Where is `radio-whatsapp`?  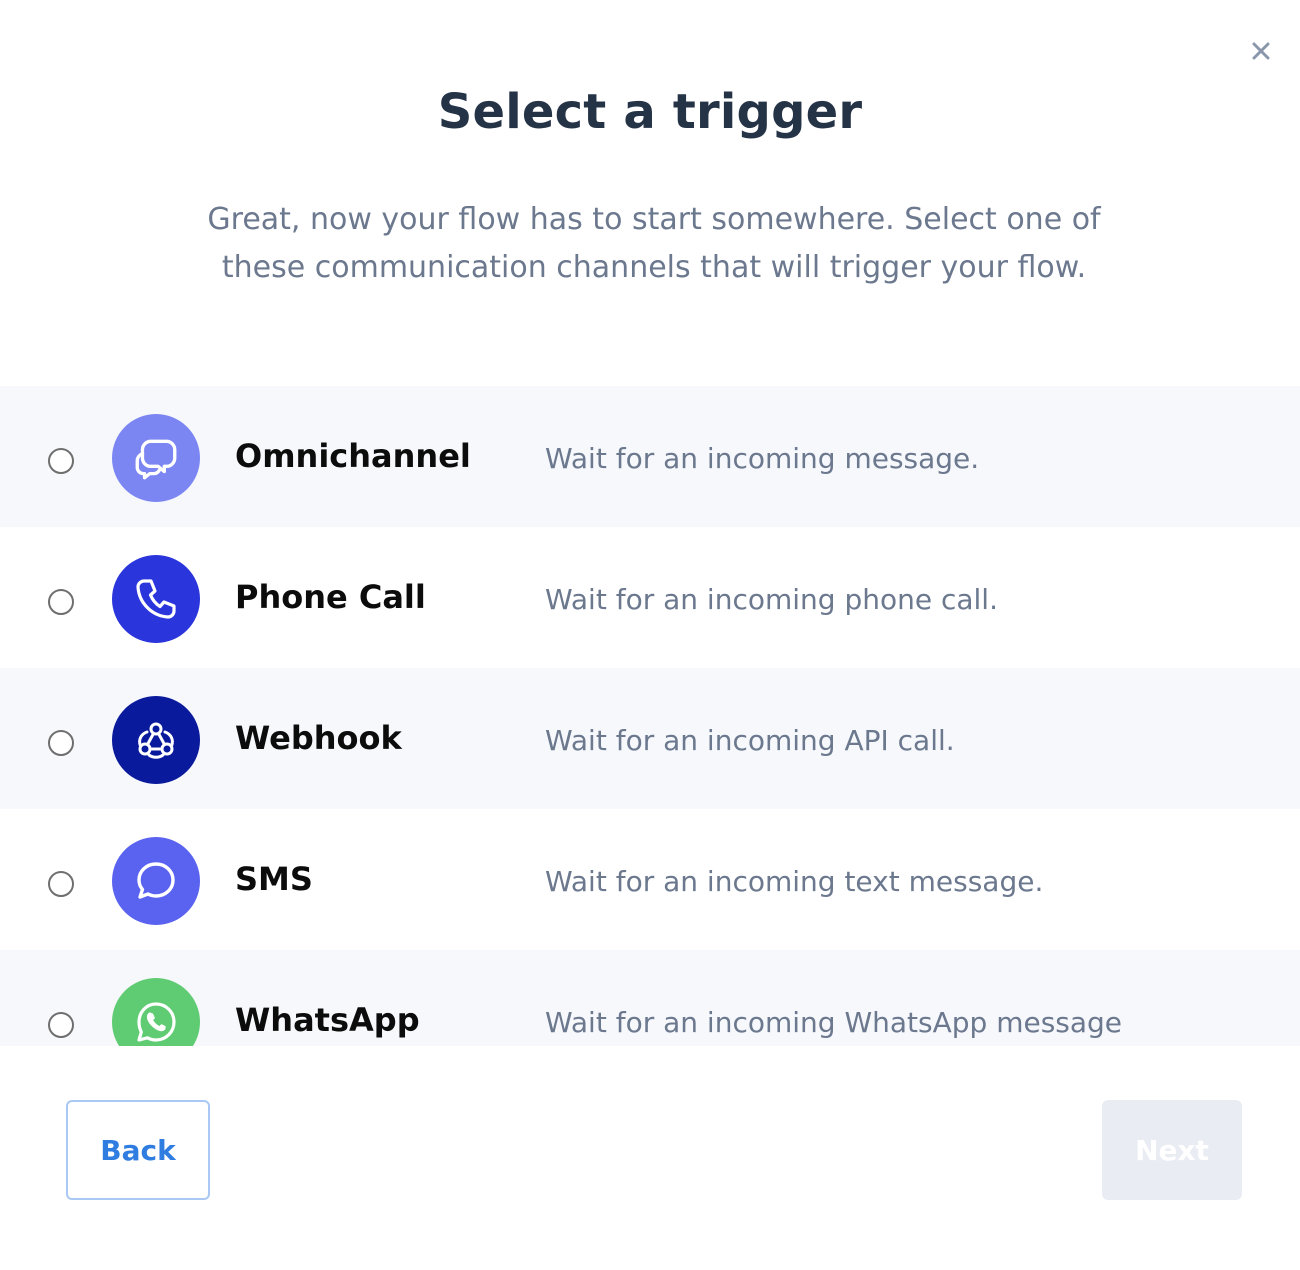
radio-whatsapp is located at coordinates (61, 1025).